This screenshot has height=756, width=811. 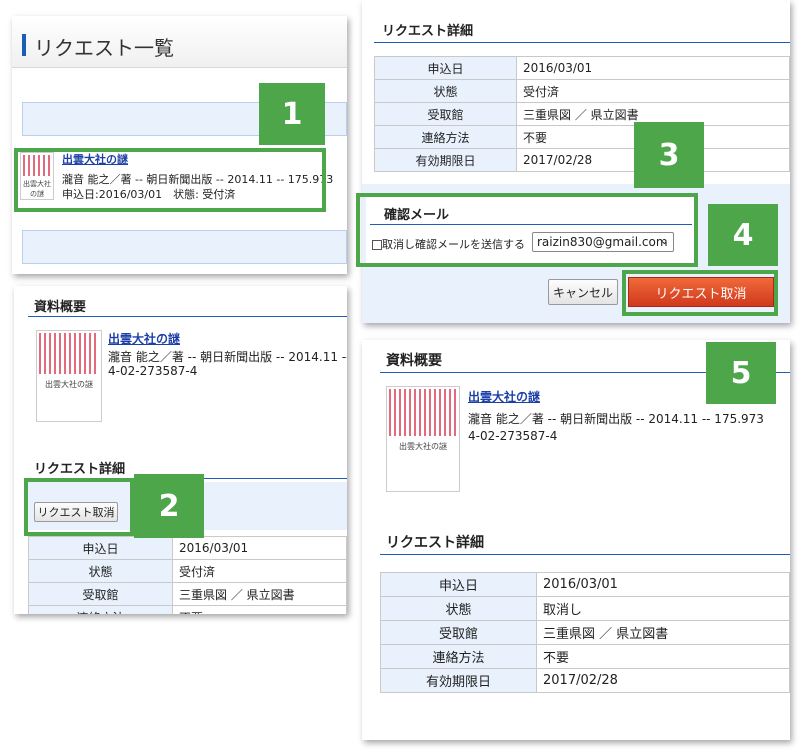 What do you see at coordinates (583, 292) in the screenshot?
I see `cancel-button: キャンセル` at bounding box center [583, 292].